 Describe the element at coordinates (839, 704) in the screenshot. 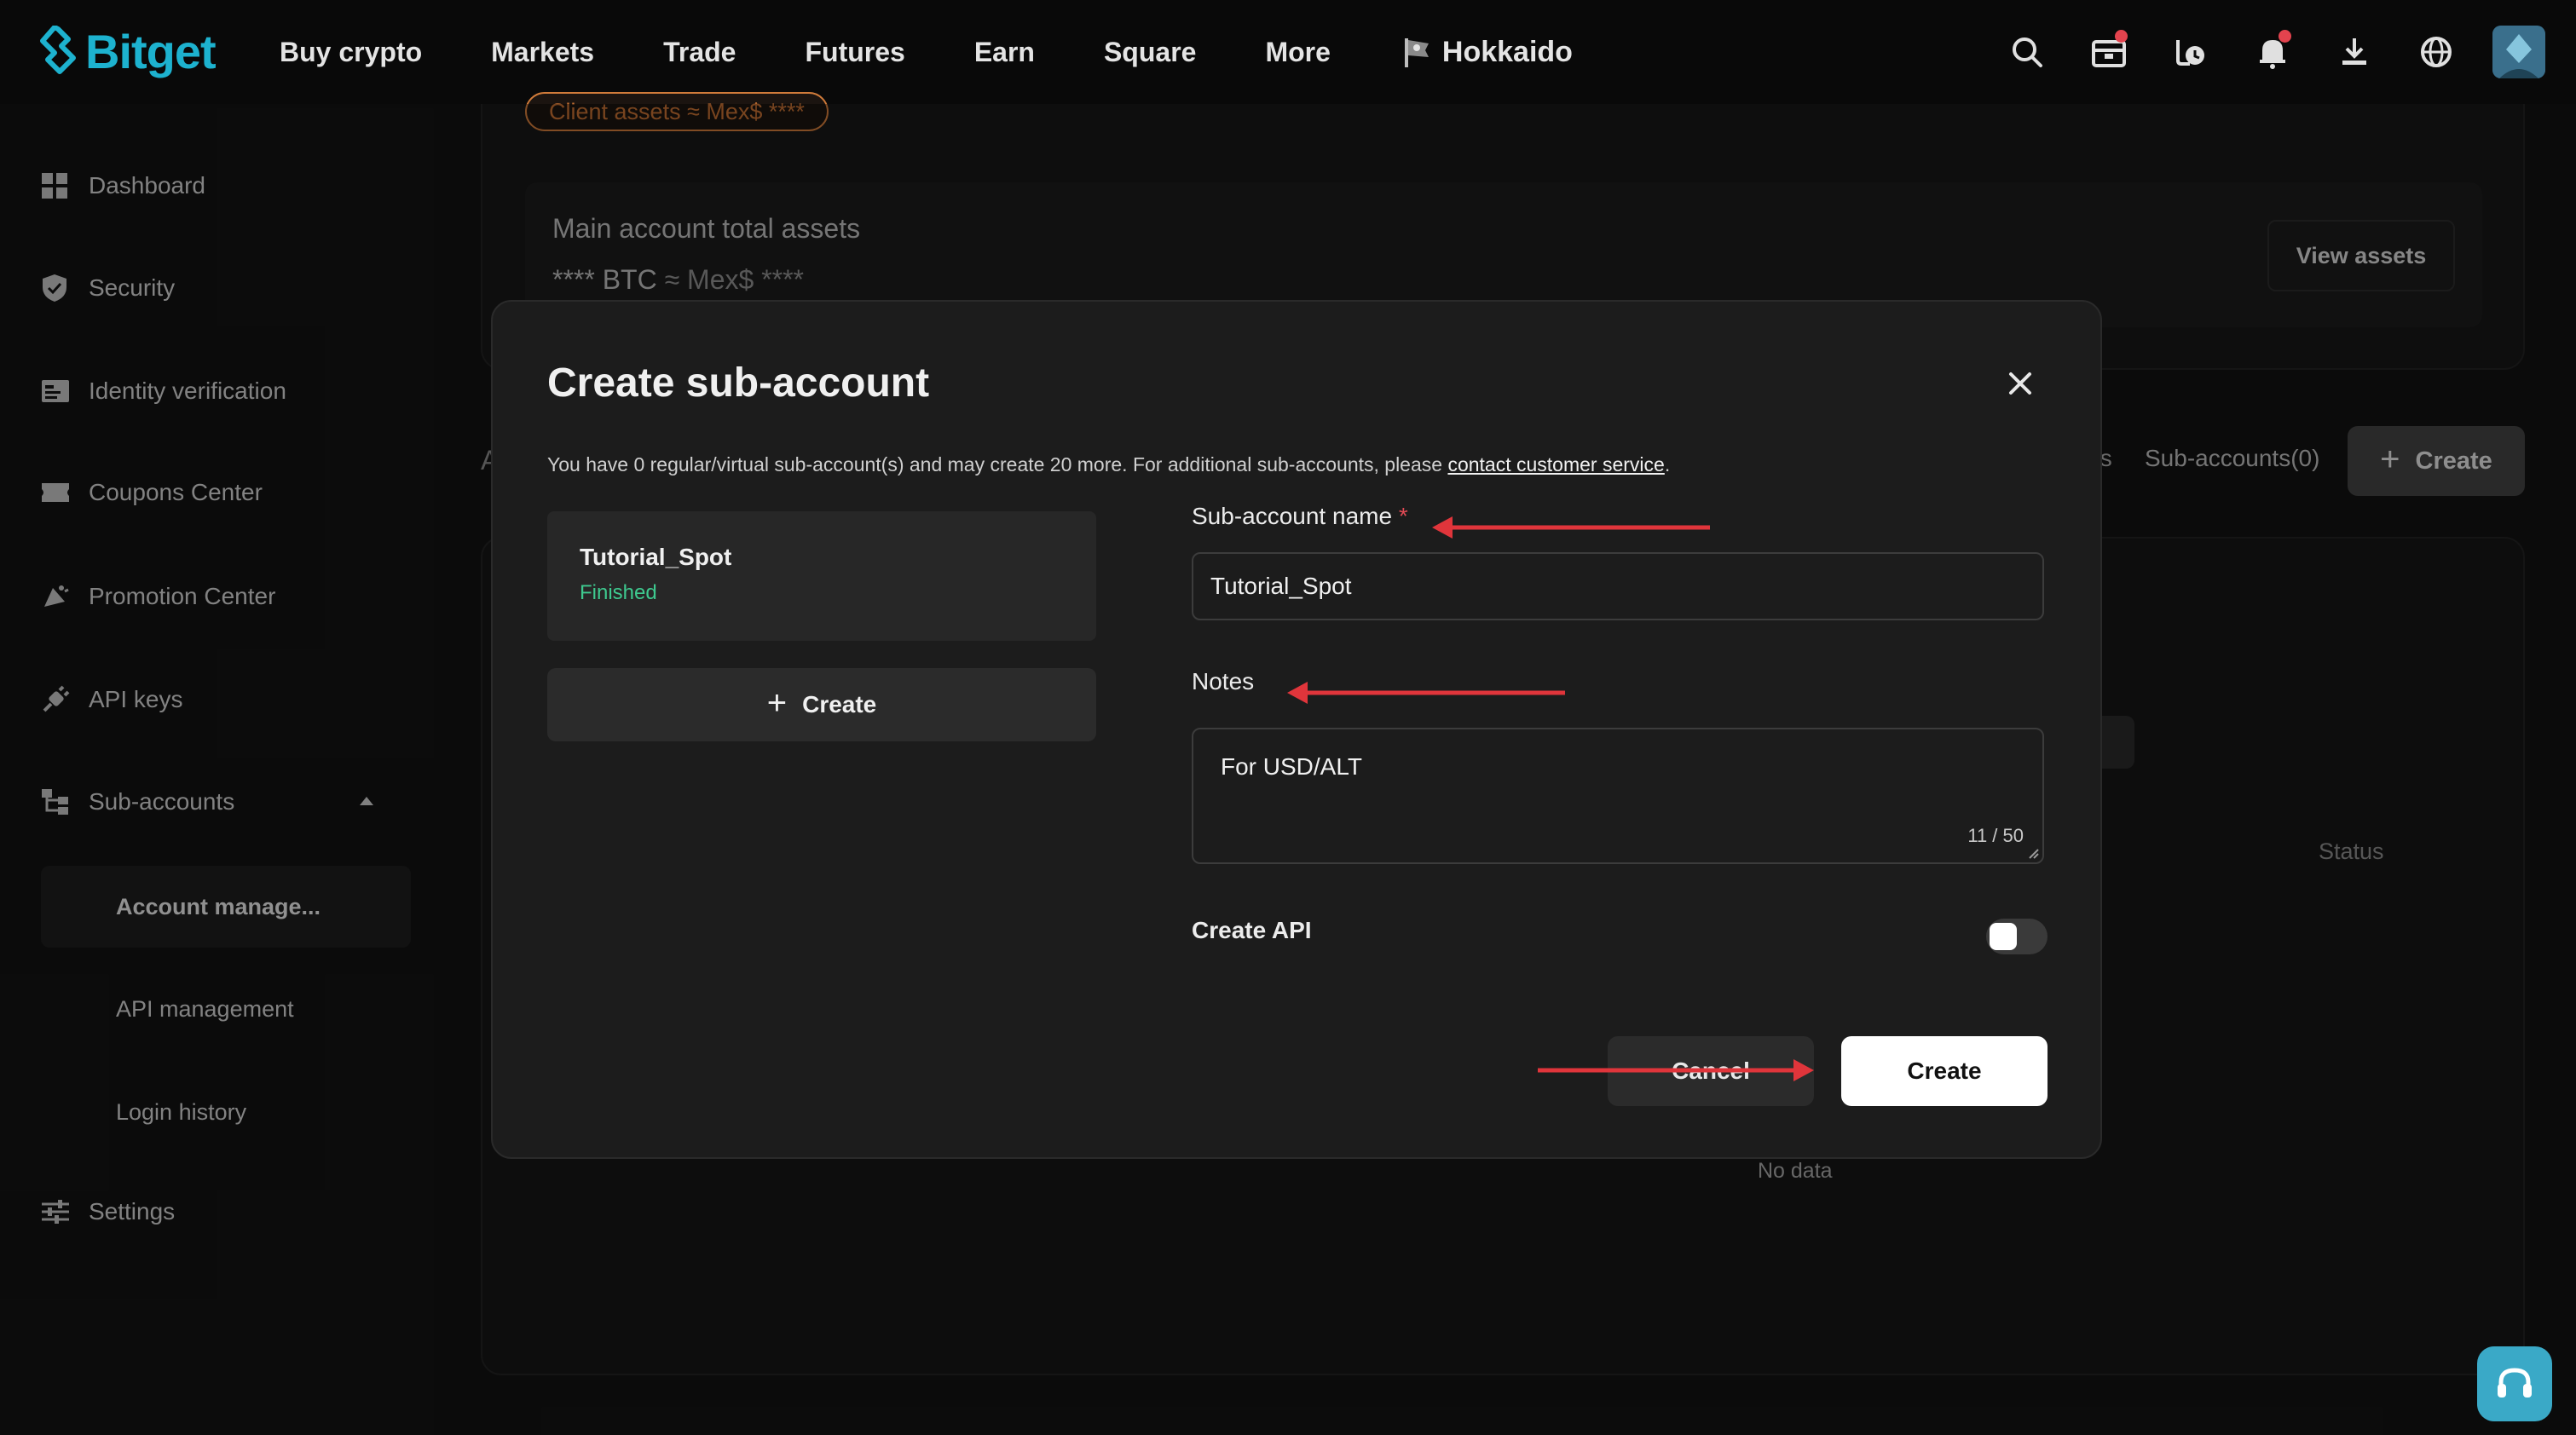

I see `add-sub-account-label: Create` at that location.